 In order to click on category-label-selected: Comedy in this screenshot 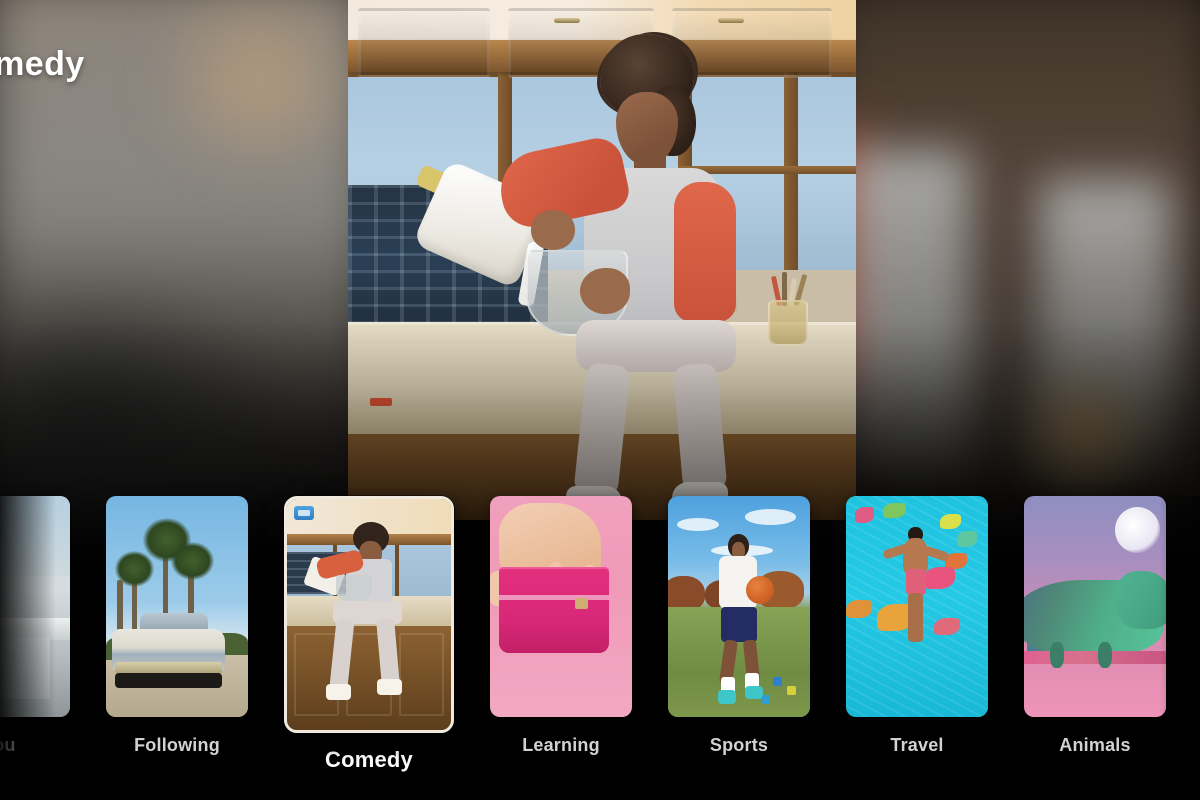, I will do `click(369, 759)`.